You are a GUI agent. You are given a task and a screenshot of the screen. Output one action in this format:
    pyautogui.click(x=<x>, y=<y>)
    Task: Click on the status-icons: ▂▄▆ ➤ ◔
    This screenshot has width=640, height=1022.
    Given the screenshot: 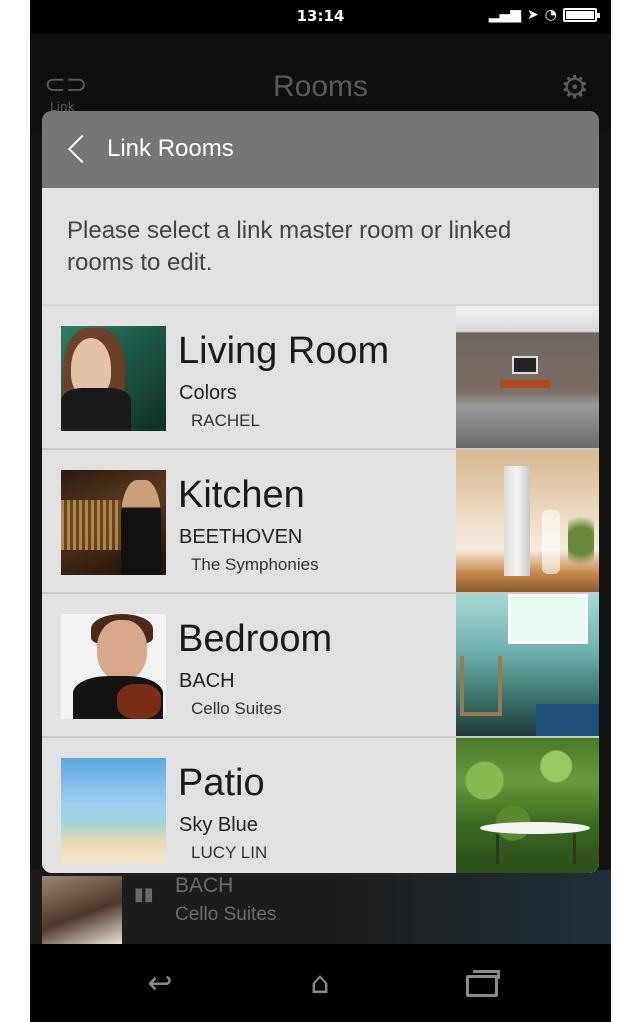 What is the action you would take?
    pyautogui.click(x=544, y=15)
    